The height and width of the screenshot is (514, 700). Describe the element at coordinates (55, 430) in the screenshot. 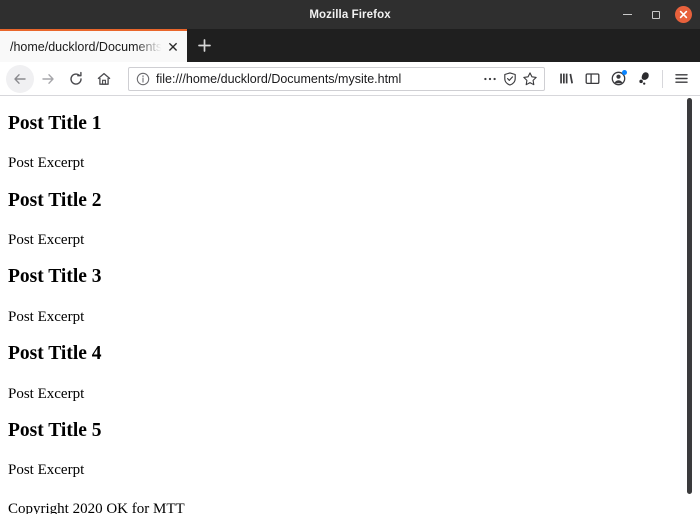

I see `post-title: Post Title 5` at that location.